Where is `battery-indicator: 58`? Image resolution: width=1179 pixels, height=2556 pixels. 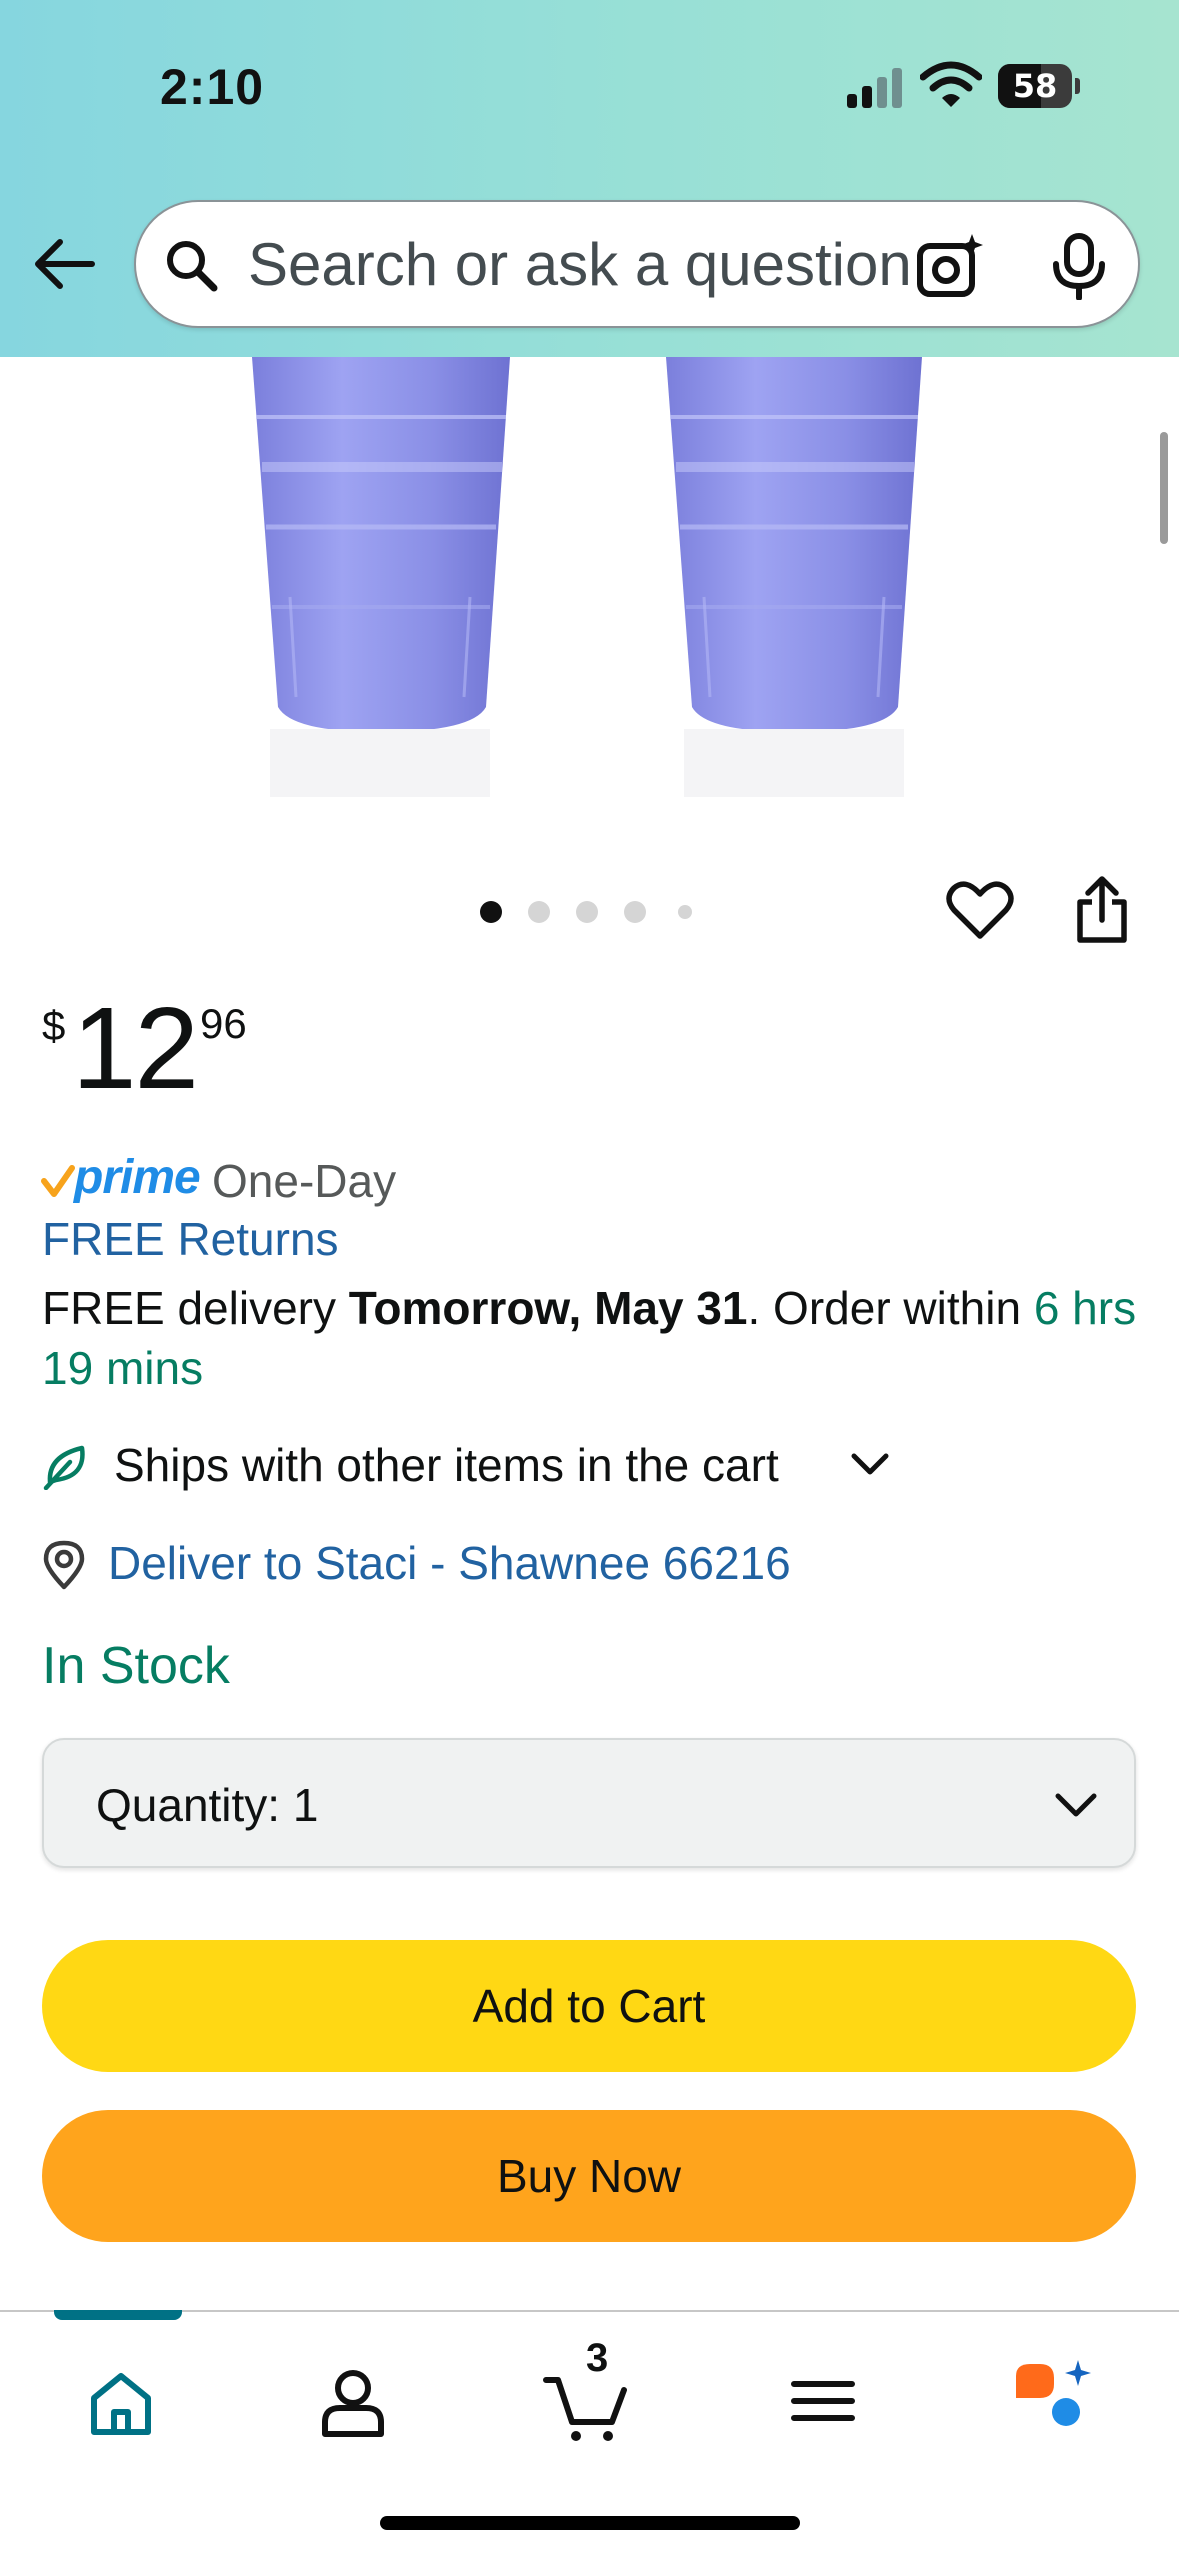 battery-indicator: 58 is located at coordinates (1039, 86).